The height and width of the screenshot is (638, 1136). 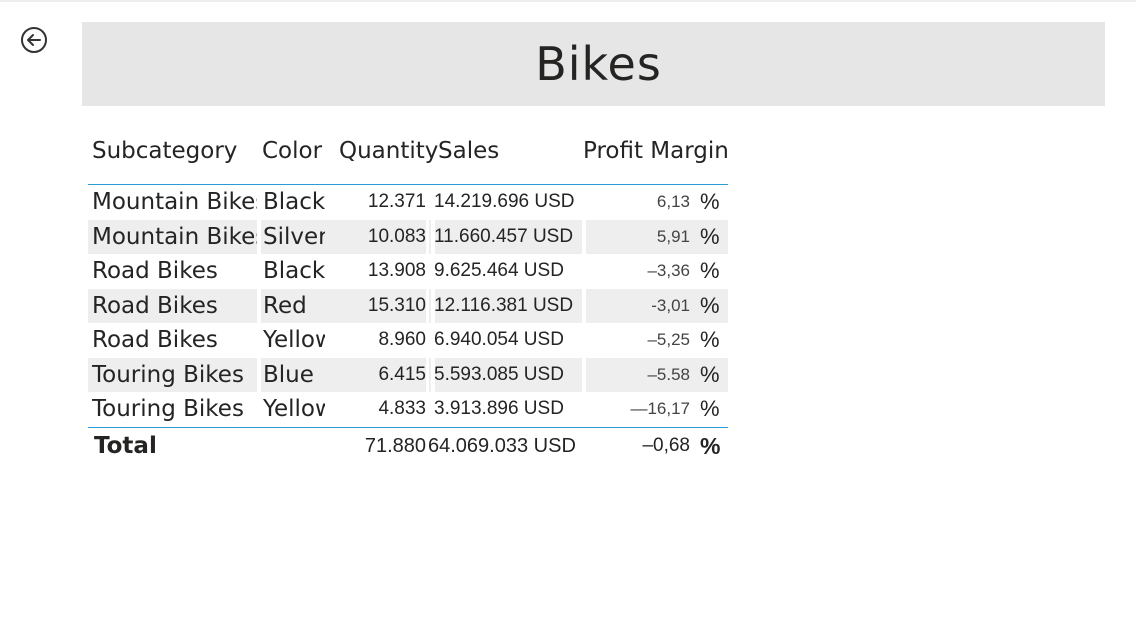 I want to click on page-title-bar: Bikes, so click(x=593, y=64).